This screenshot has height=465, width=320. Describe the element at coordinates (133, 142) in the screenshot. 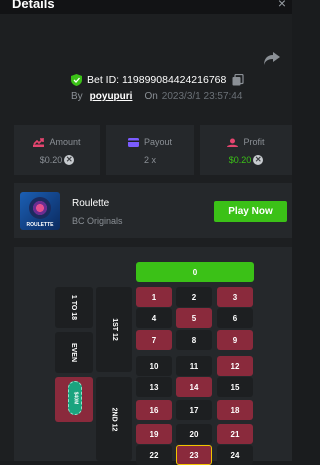

I see `payout-icon` at that location.